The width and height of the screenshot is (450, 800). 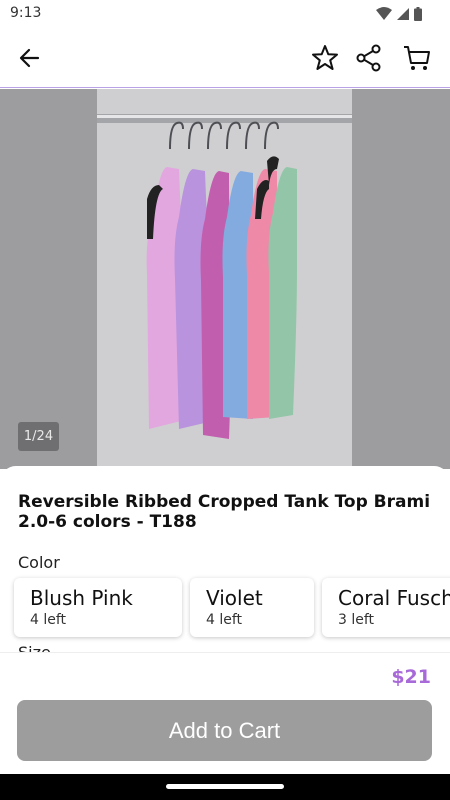 What do you see at coordinates (418, 14) in the screenshot?
I see `battery-icon` at bounding box center [418, 14].